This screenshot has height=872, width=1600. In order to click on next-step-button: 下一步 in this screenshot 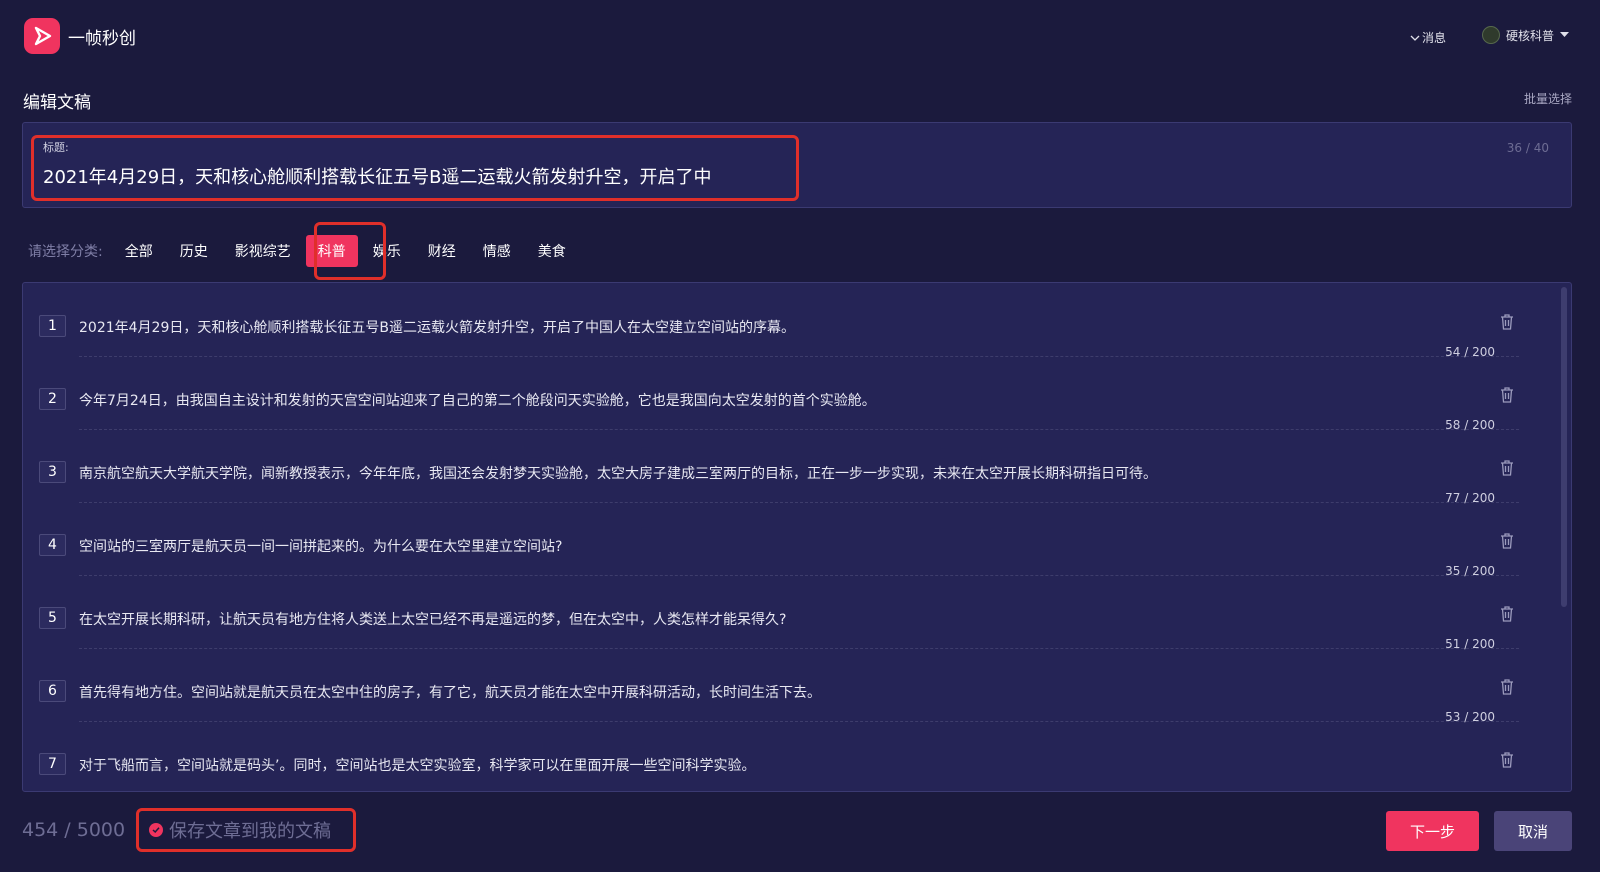, I will do `click(1432, 831)`.